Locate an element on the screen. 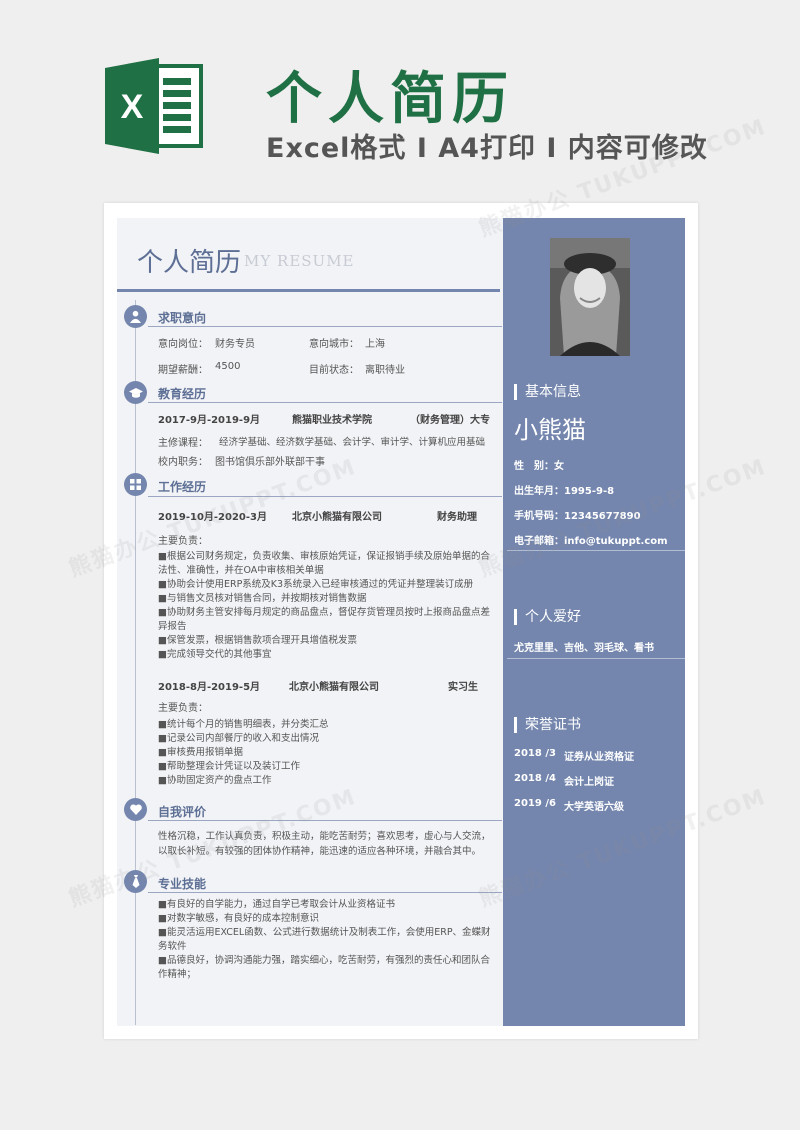 The image size is (800, 1130). resume-title: 个人简历 is located at coordinates (189, 263).